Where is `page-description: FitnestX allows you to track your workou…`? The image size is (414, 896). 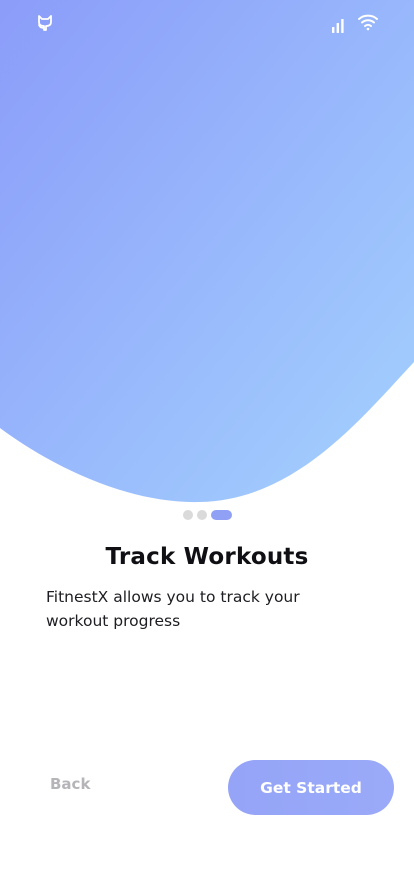
page-description: FitnestX allows you to track your workou… is located at coordinates (173, 609).